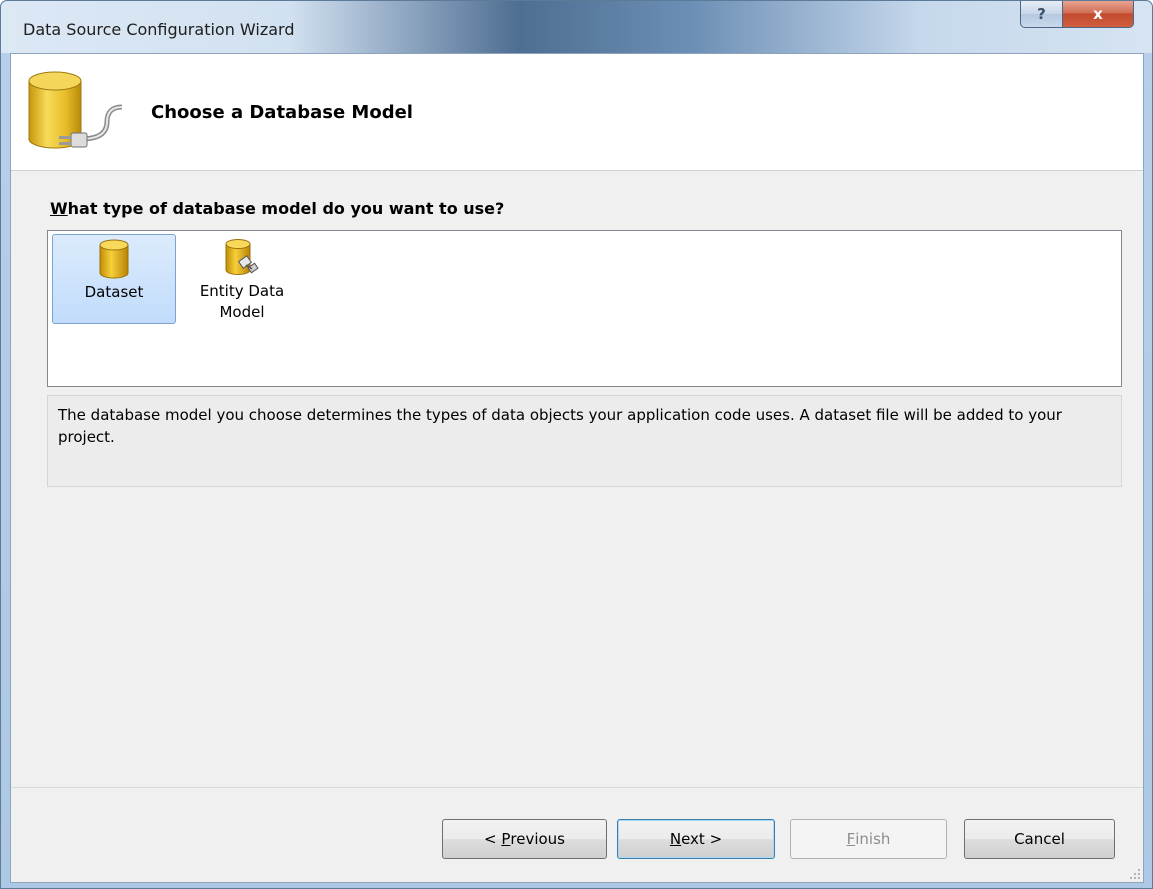  Describe the element at coordinates (242, 279) in the screenshot. I see `model-option-entity-data-model: Entity Data Model` at that location.